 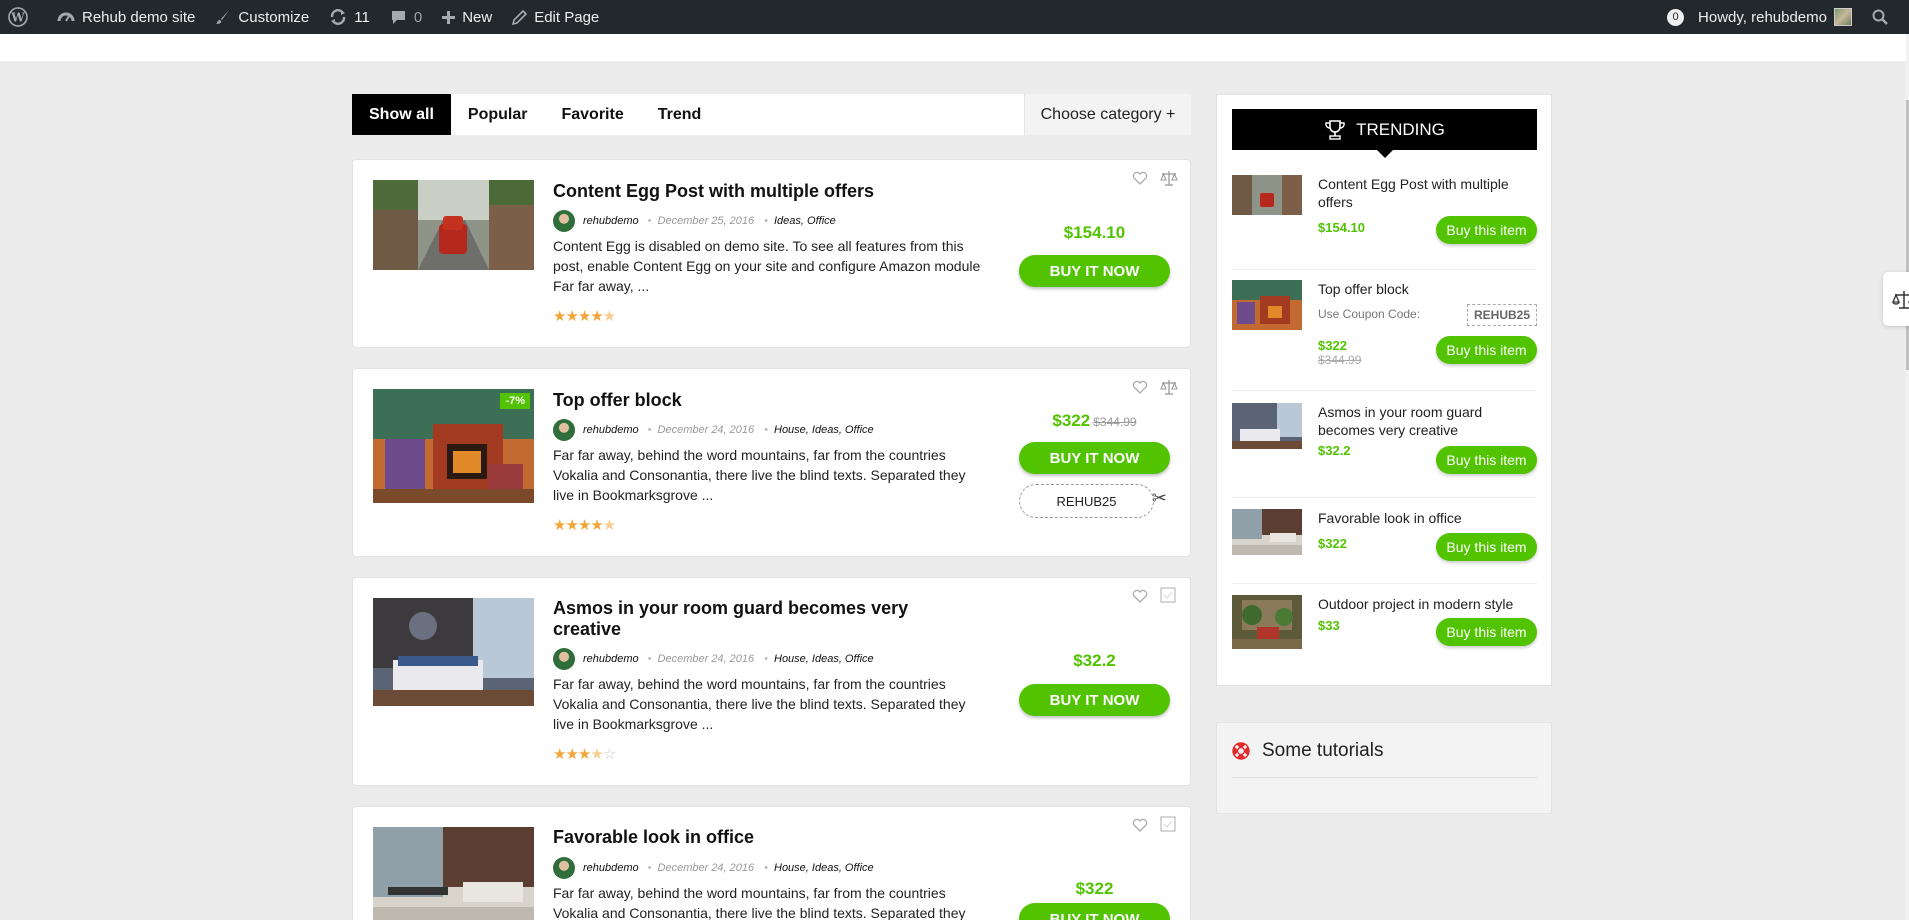 I want to click on customize-label: Customize, so click(x=274, y=17).